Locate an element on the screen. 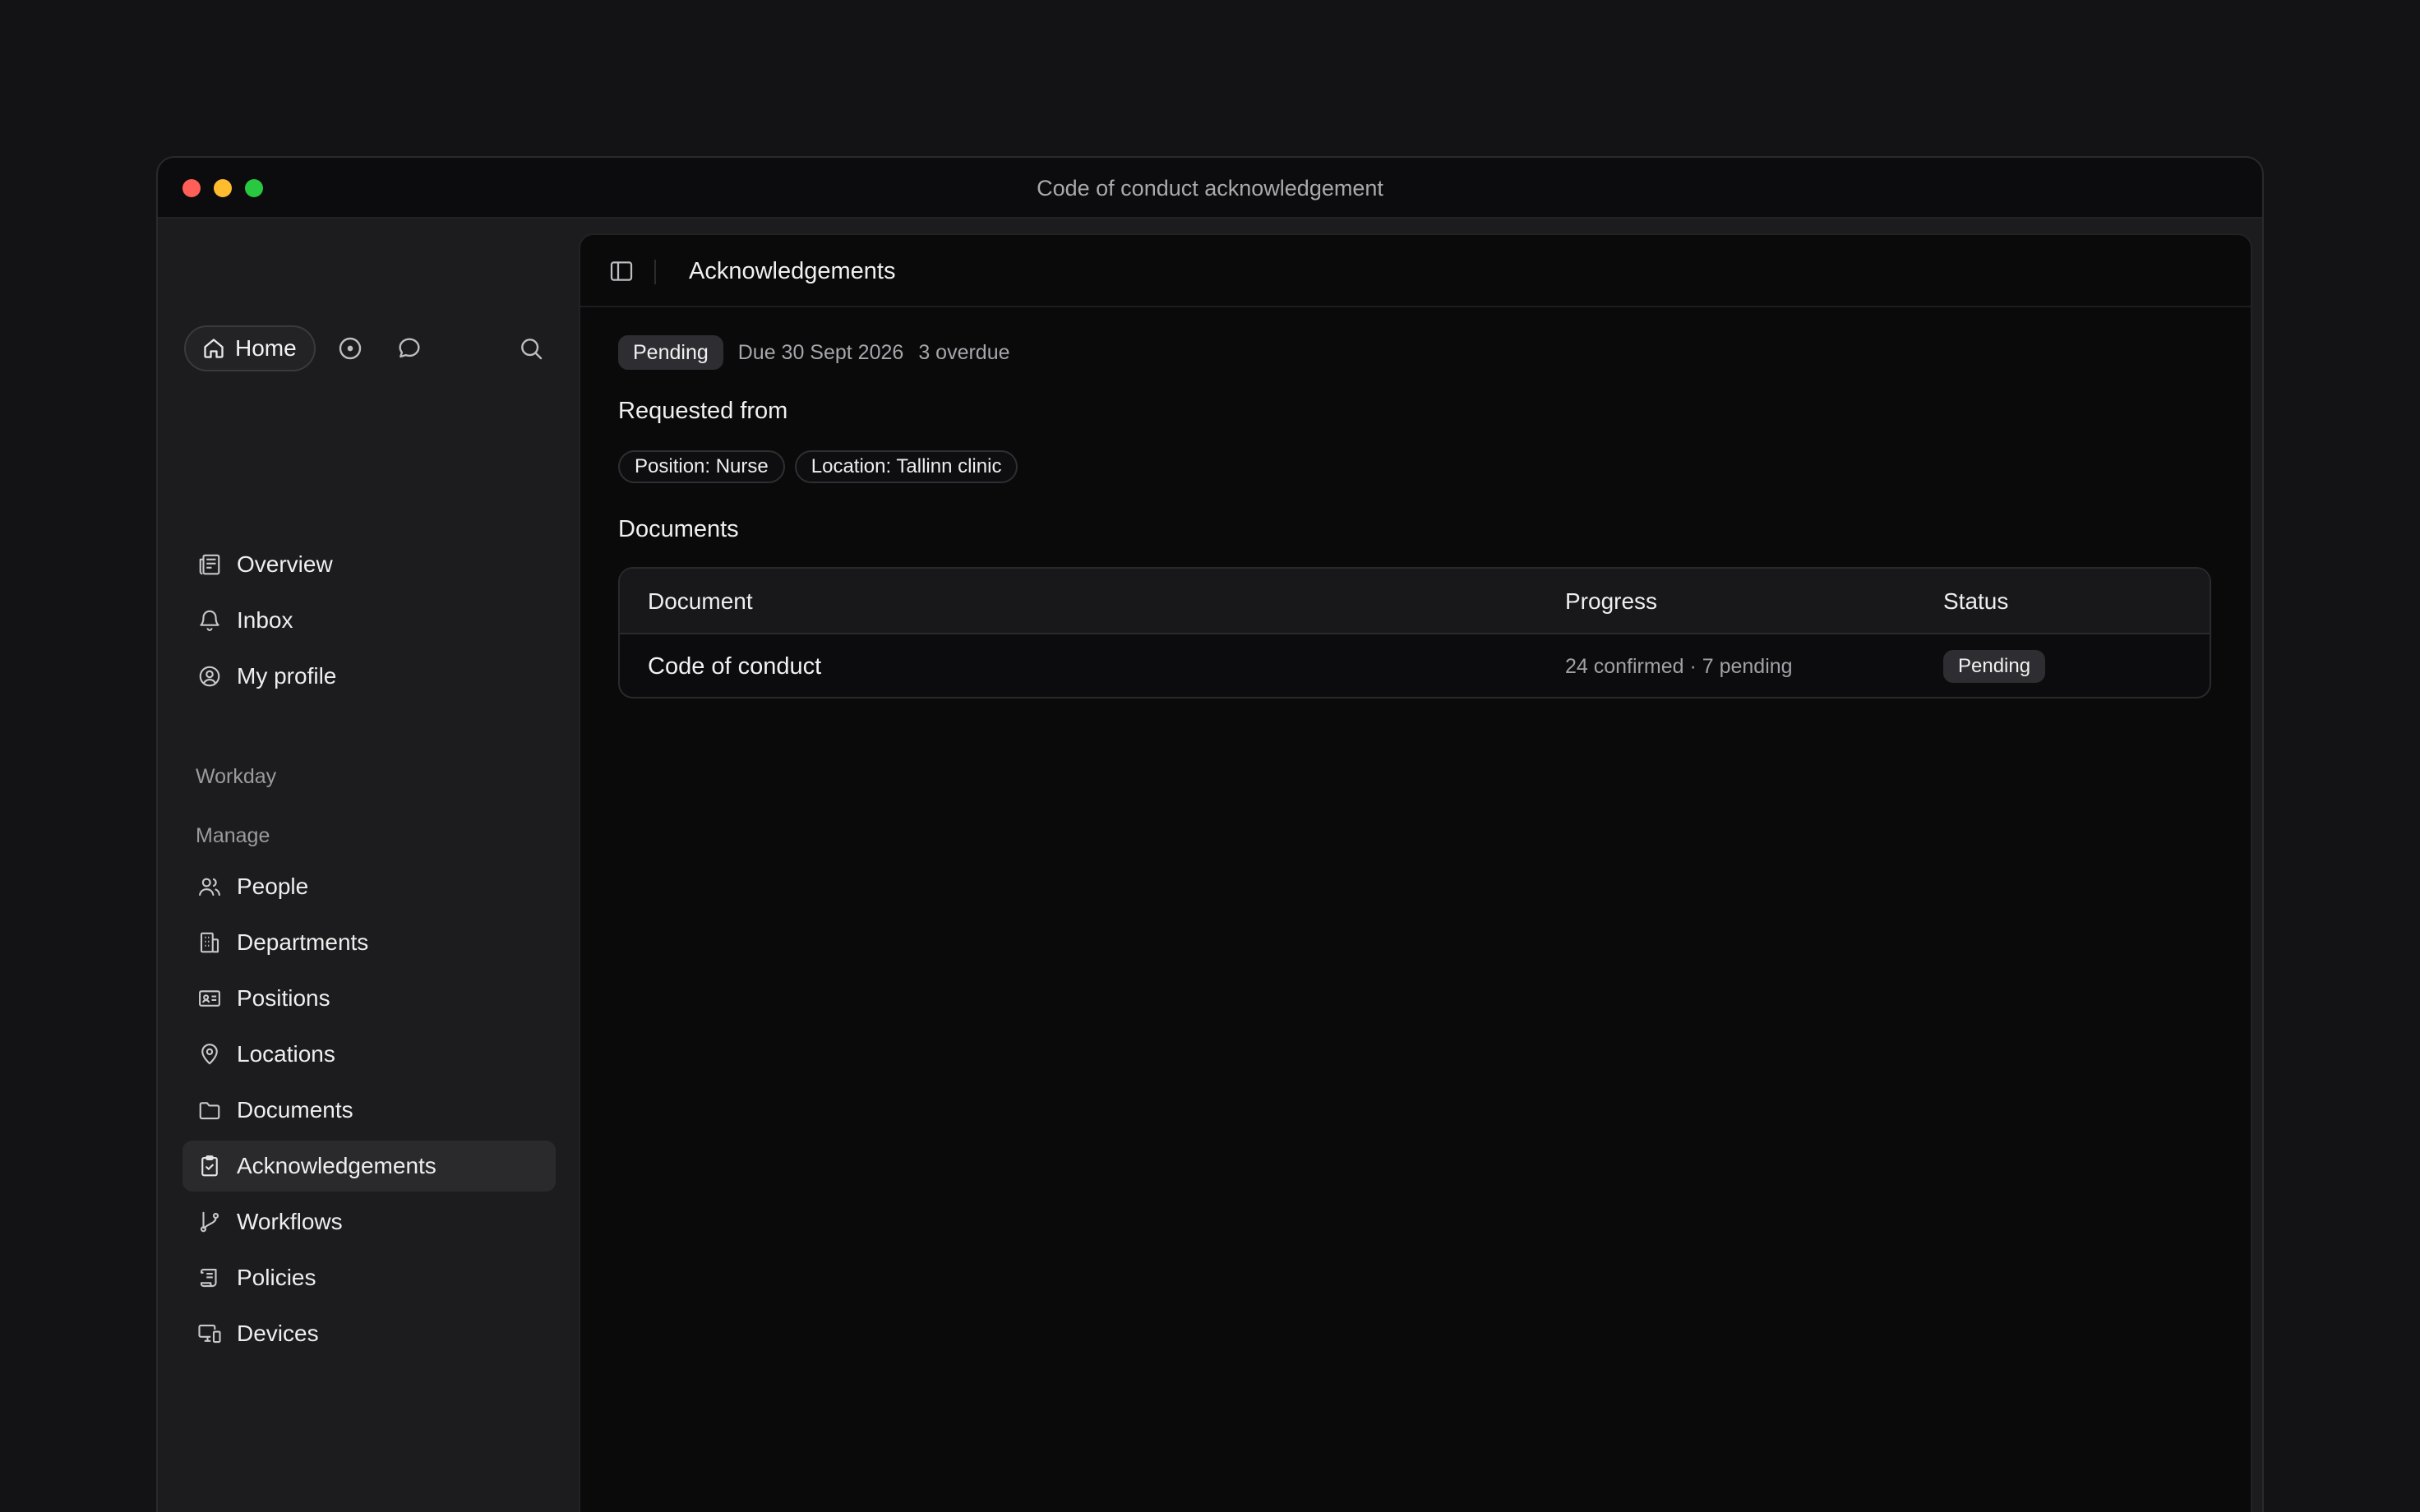 This screenshot has height=1512, width=2420. sidebar-item-positions: Positions is located at coordinates (369, 999).